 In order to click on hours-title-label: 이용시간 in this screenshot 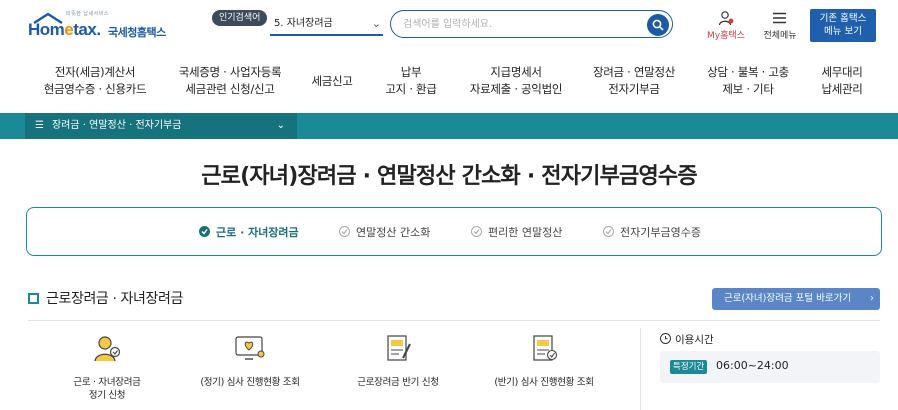, I will do `click(694, 340)`.